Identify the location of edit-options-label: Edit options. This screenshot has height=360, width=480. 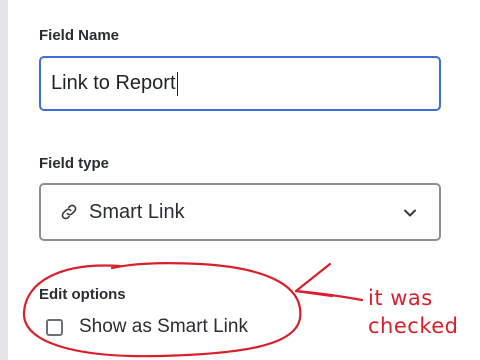
(82, 294).